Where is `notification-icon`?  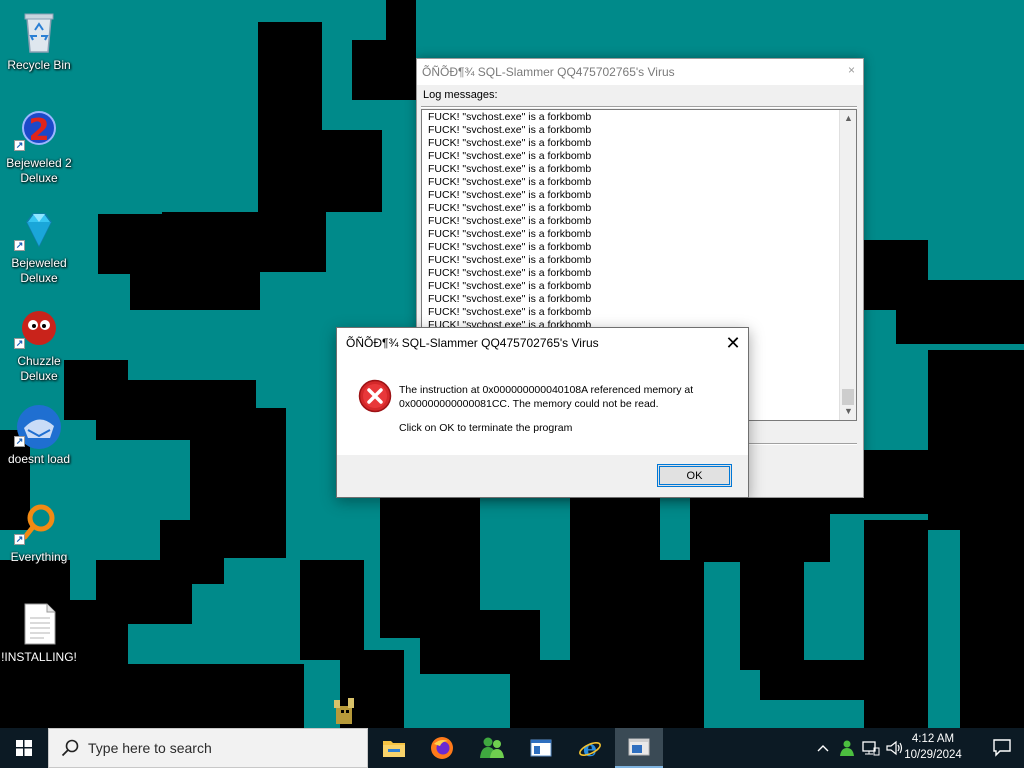
notification-icon is located at coordinates (1002, 748).